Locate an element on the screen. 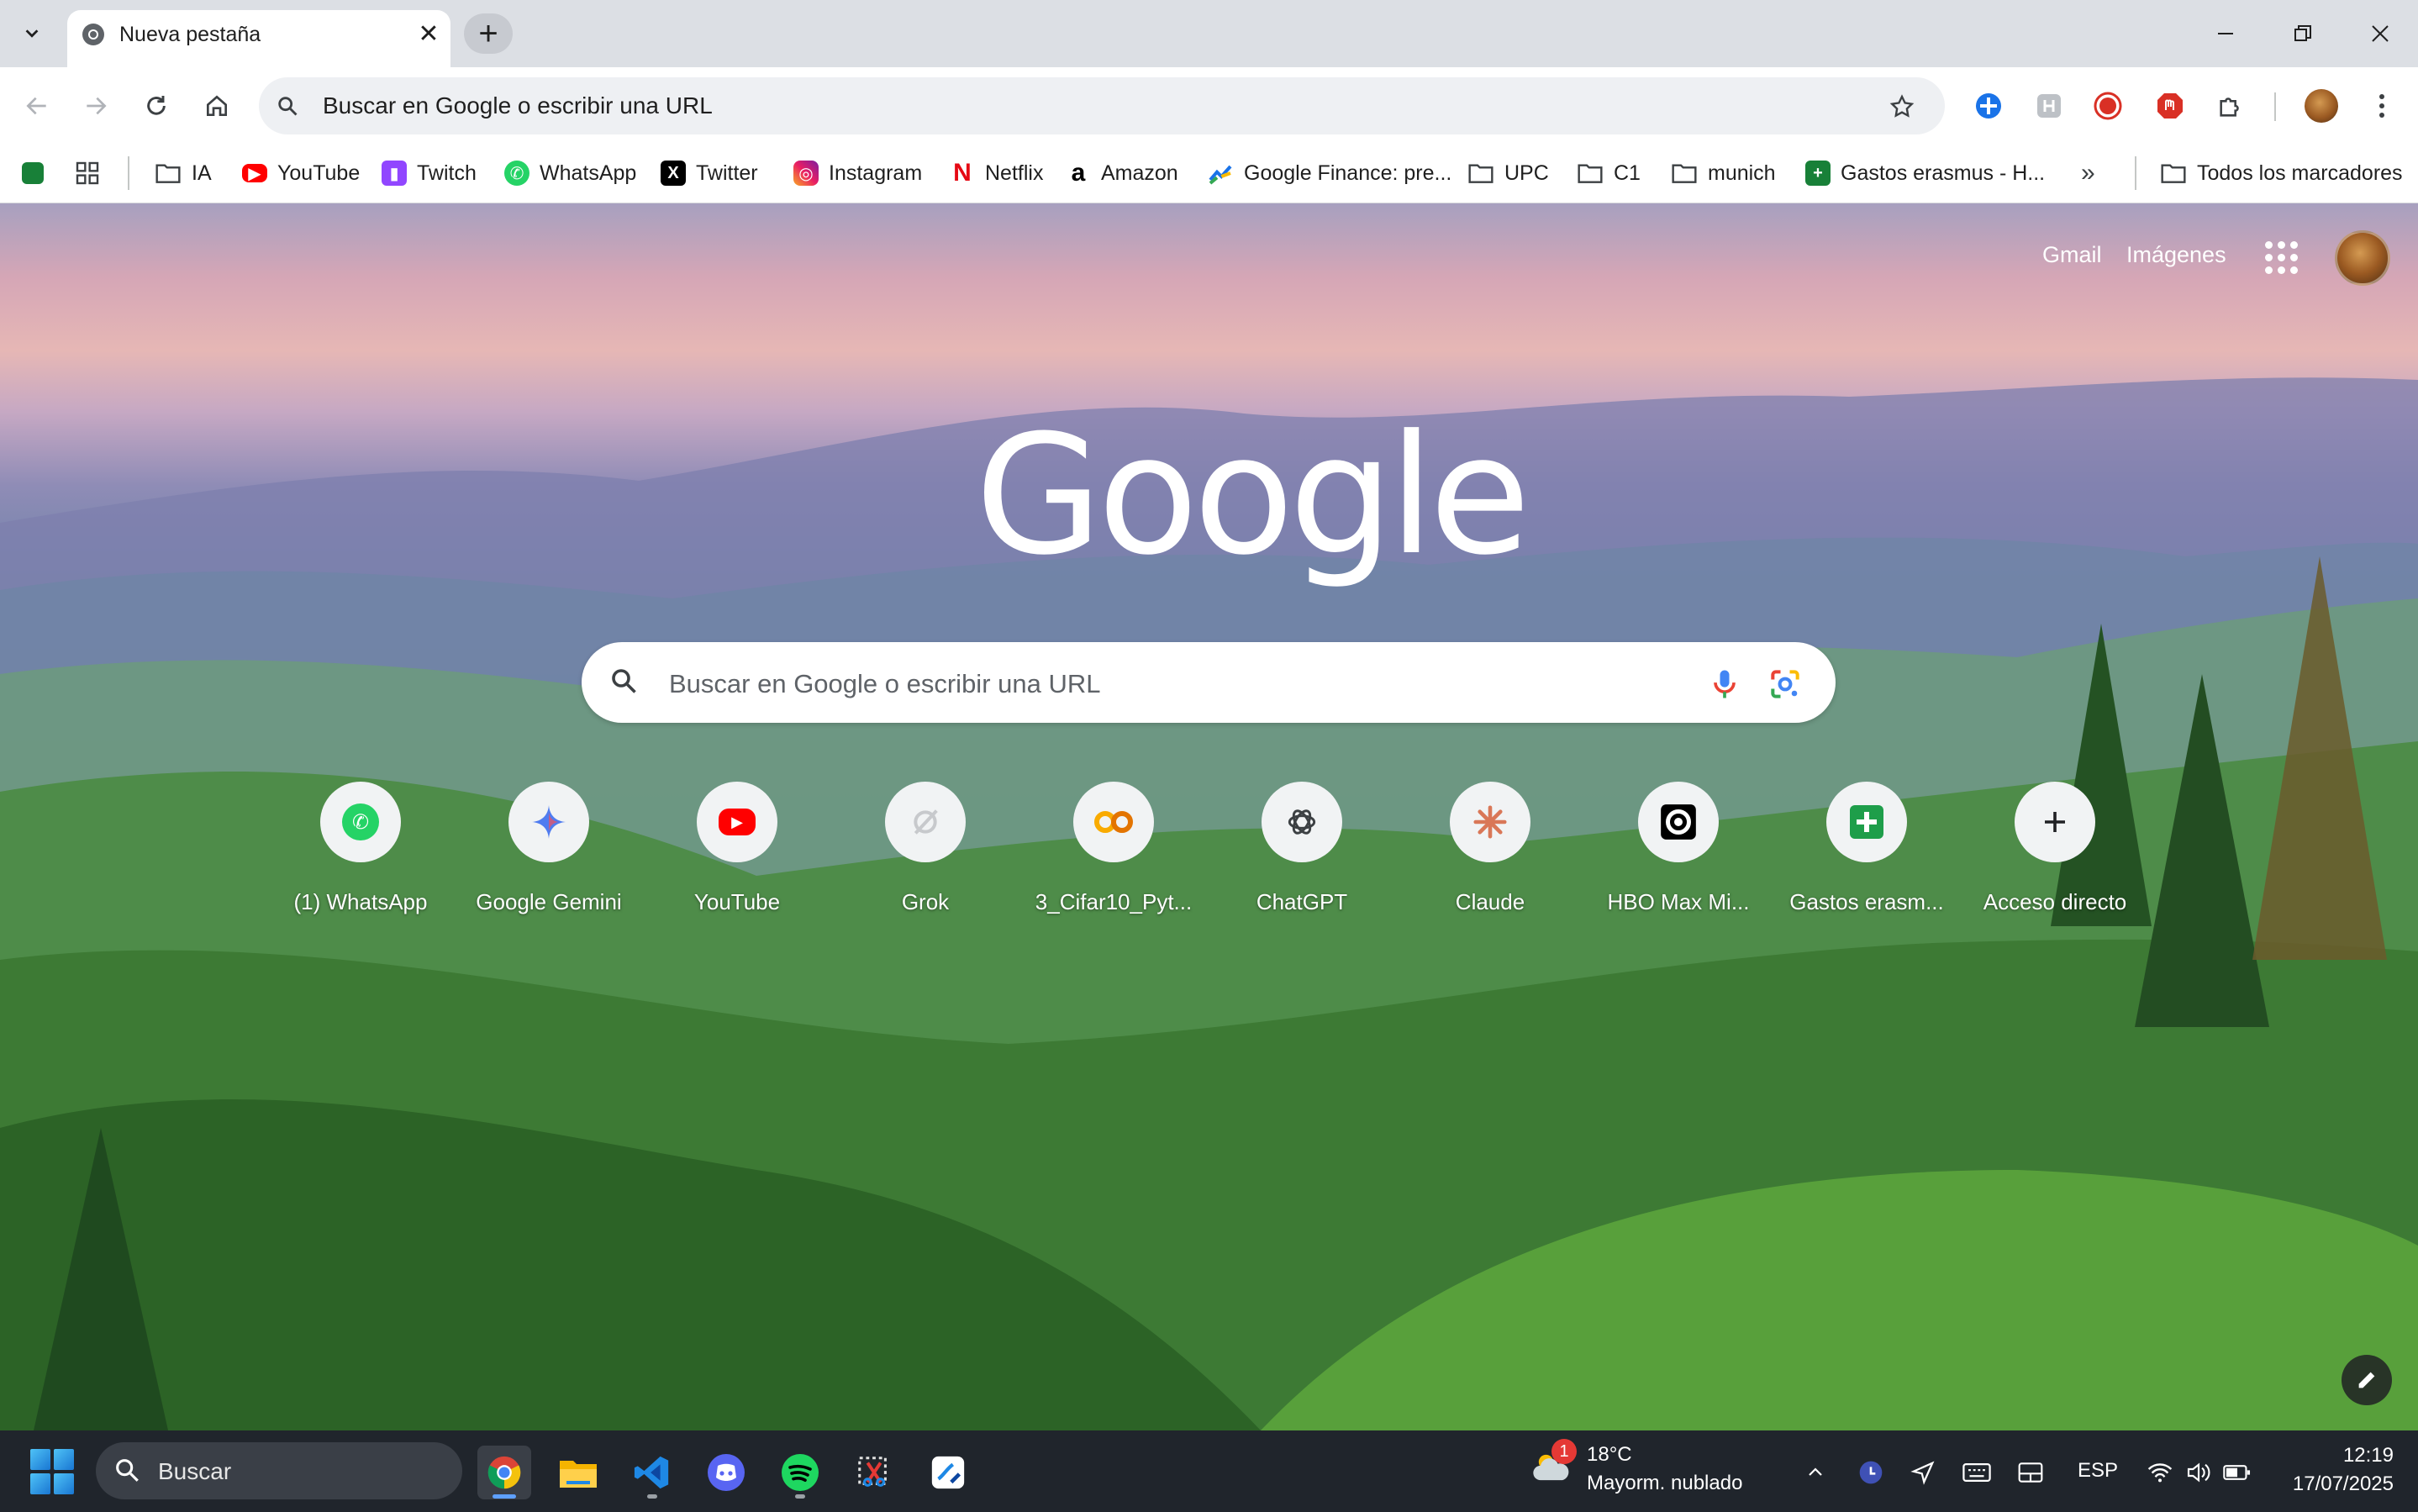 The image size is (2418, 1512). sheets-app-shortcut is located at coordinates (33, 173).